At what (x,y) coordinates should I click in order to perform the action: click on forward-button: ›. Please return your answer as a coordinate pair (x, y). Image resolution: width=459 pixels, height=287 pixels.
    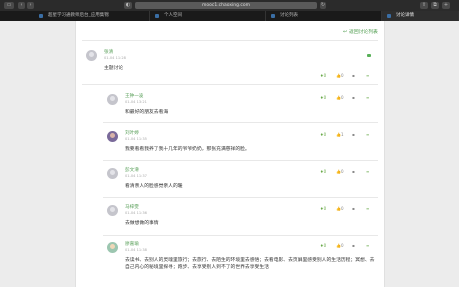
    Looking at the image, I should click on (30, 5).